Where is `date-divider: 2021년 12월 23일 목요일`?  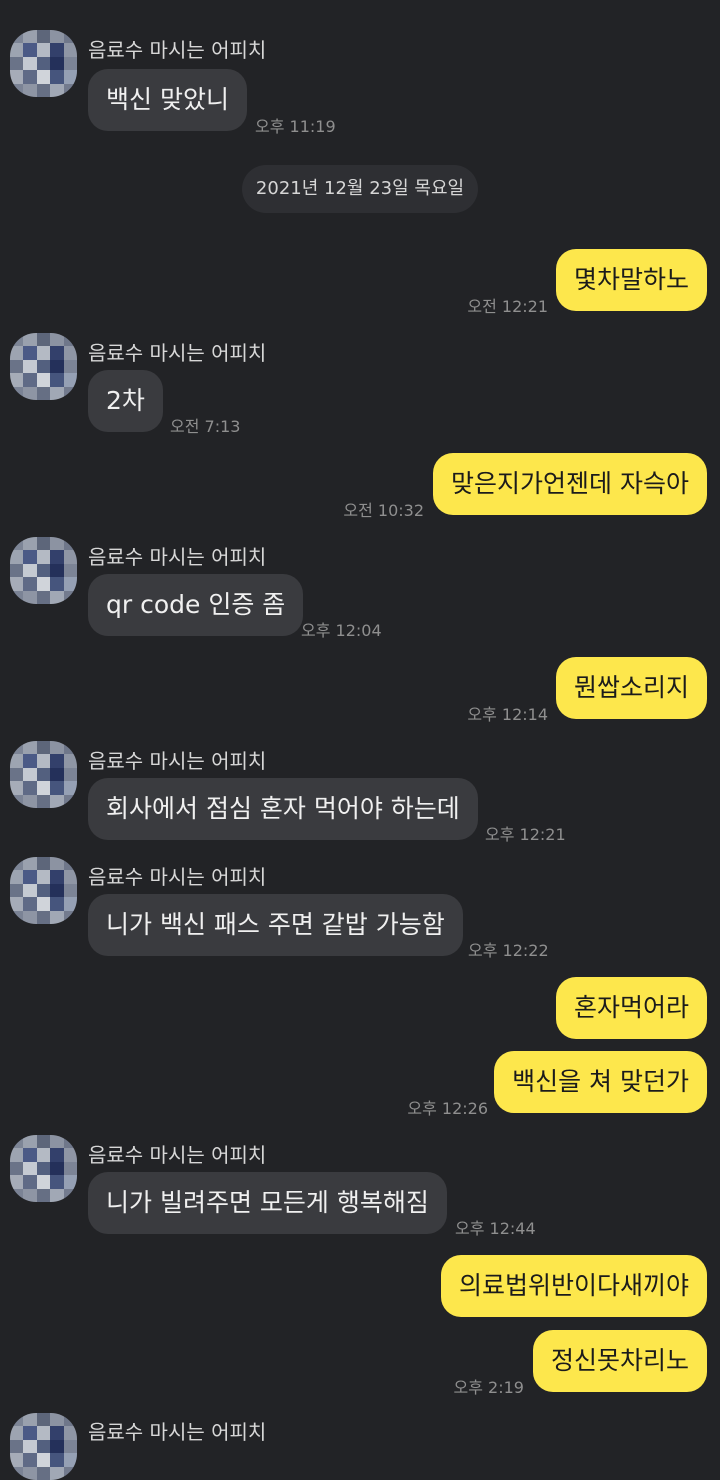
date-divider: 2021년 12월 23일 목요일 is located at coordinates (360, 189).